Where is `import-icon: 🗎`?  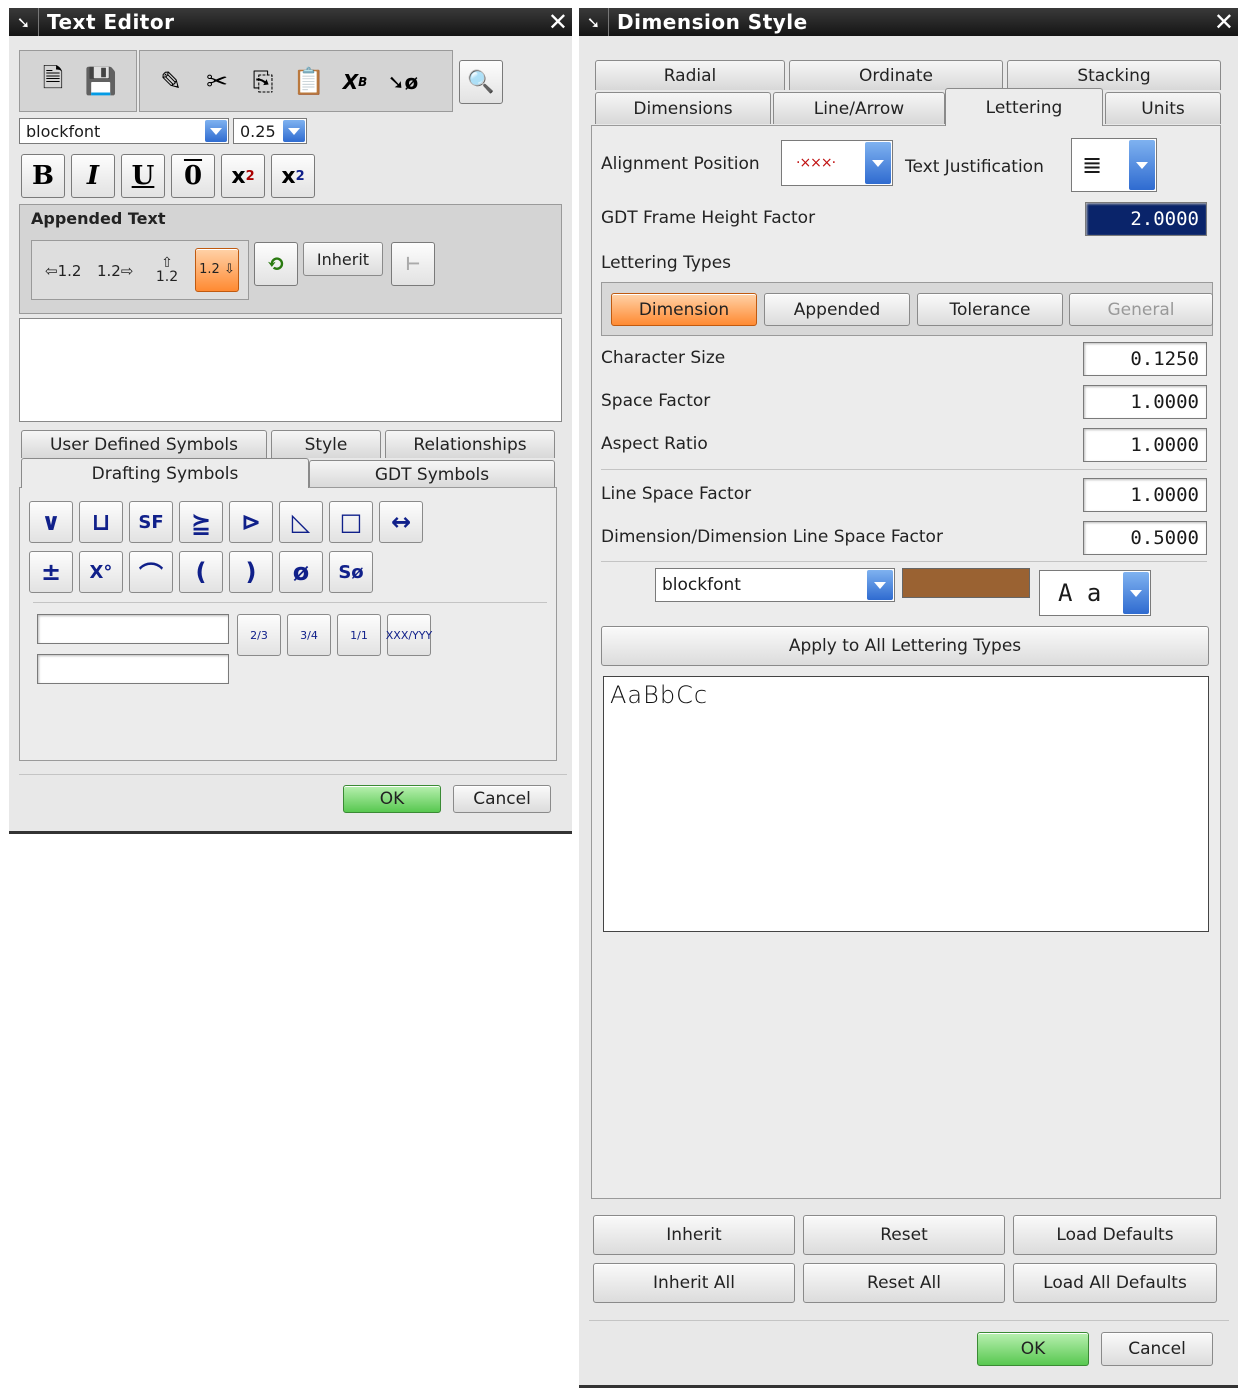 import-icon: 🗎 is located at coordinates (53, 82).